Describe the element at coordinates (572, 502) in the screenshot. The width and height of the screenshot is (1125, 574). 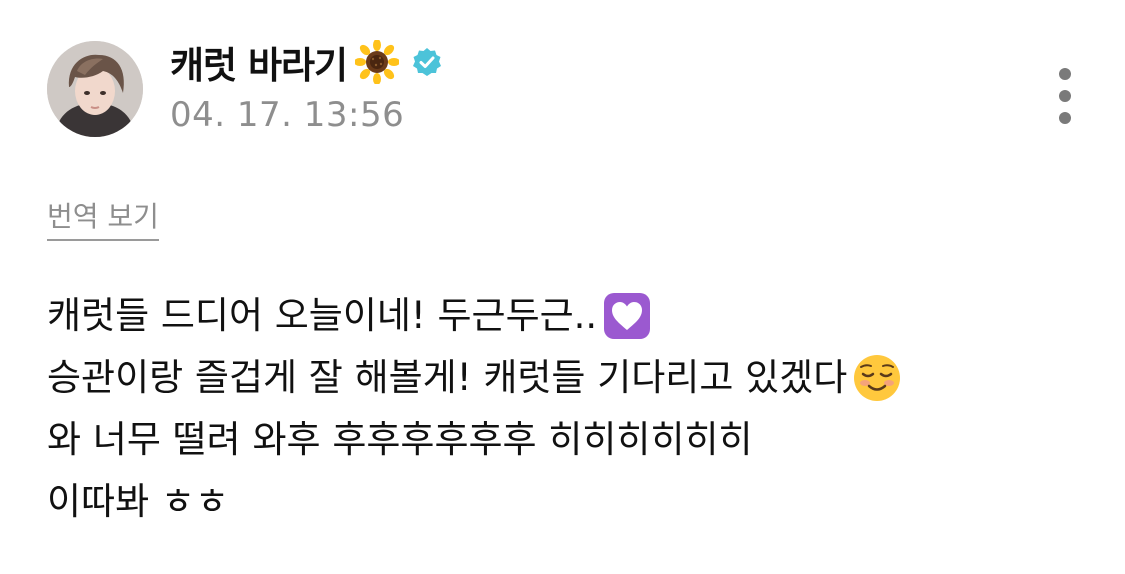
I see `post-line: 이따봐 ㅎㅎ` at that location.